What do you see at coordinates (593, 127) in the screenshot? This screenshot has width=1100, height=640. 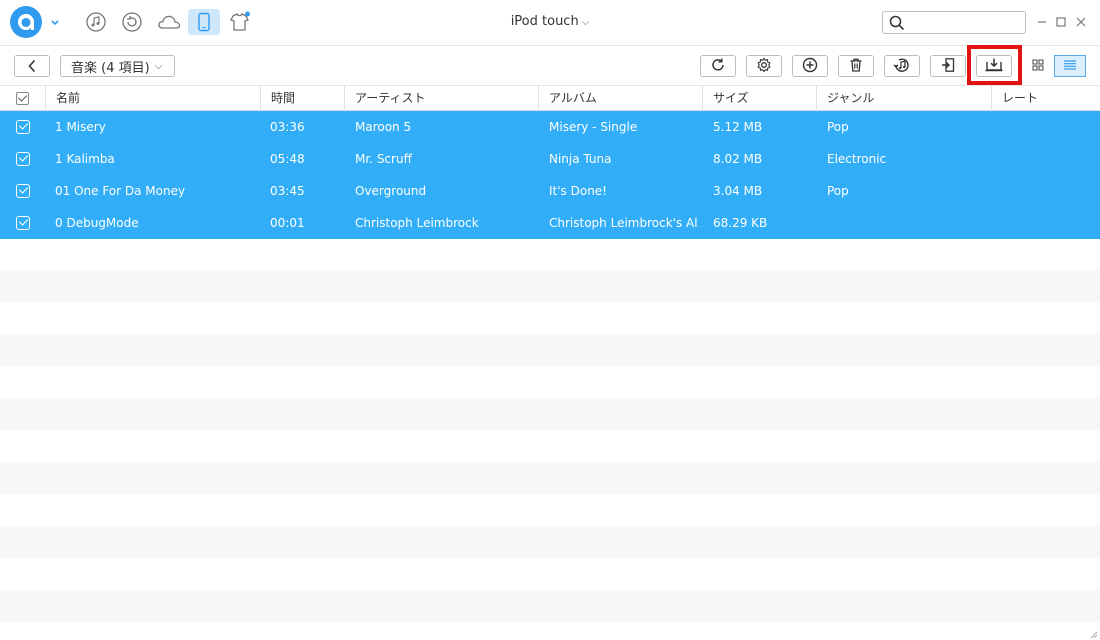 I see `cell-album: Misery - Single` at bounding box center [593, 127].